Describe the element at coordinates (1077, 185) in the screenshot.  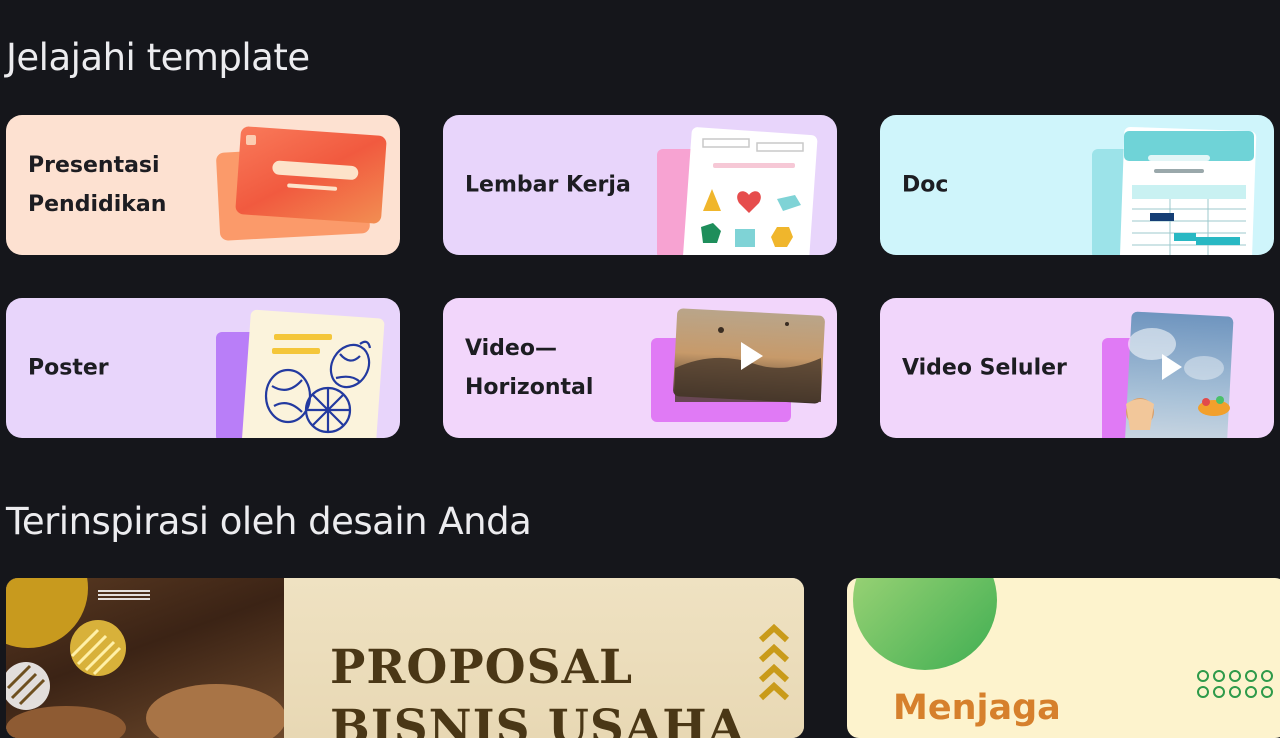
I see `template-card-doc: Doc` at that location.